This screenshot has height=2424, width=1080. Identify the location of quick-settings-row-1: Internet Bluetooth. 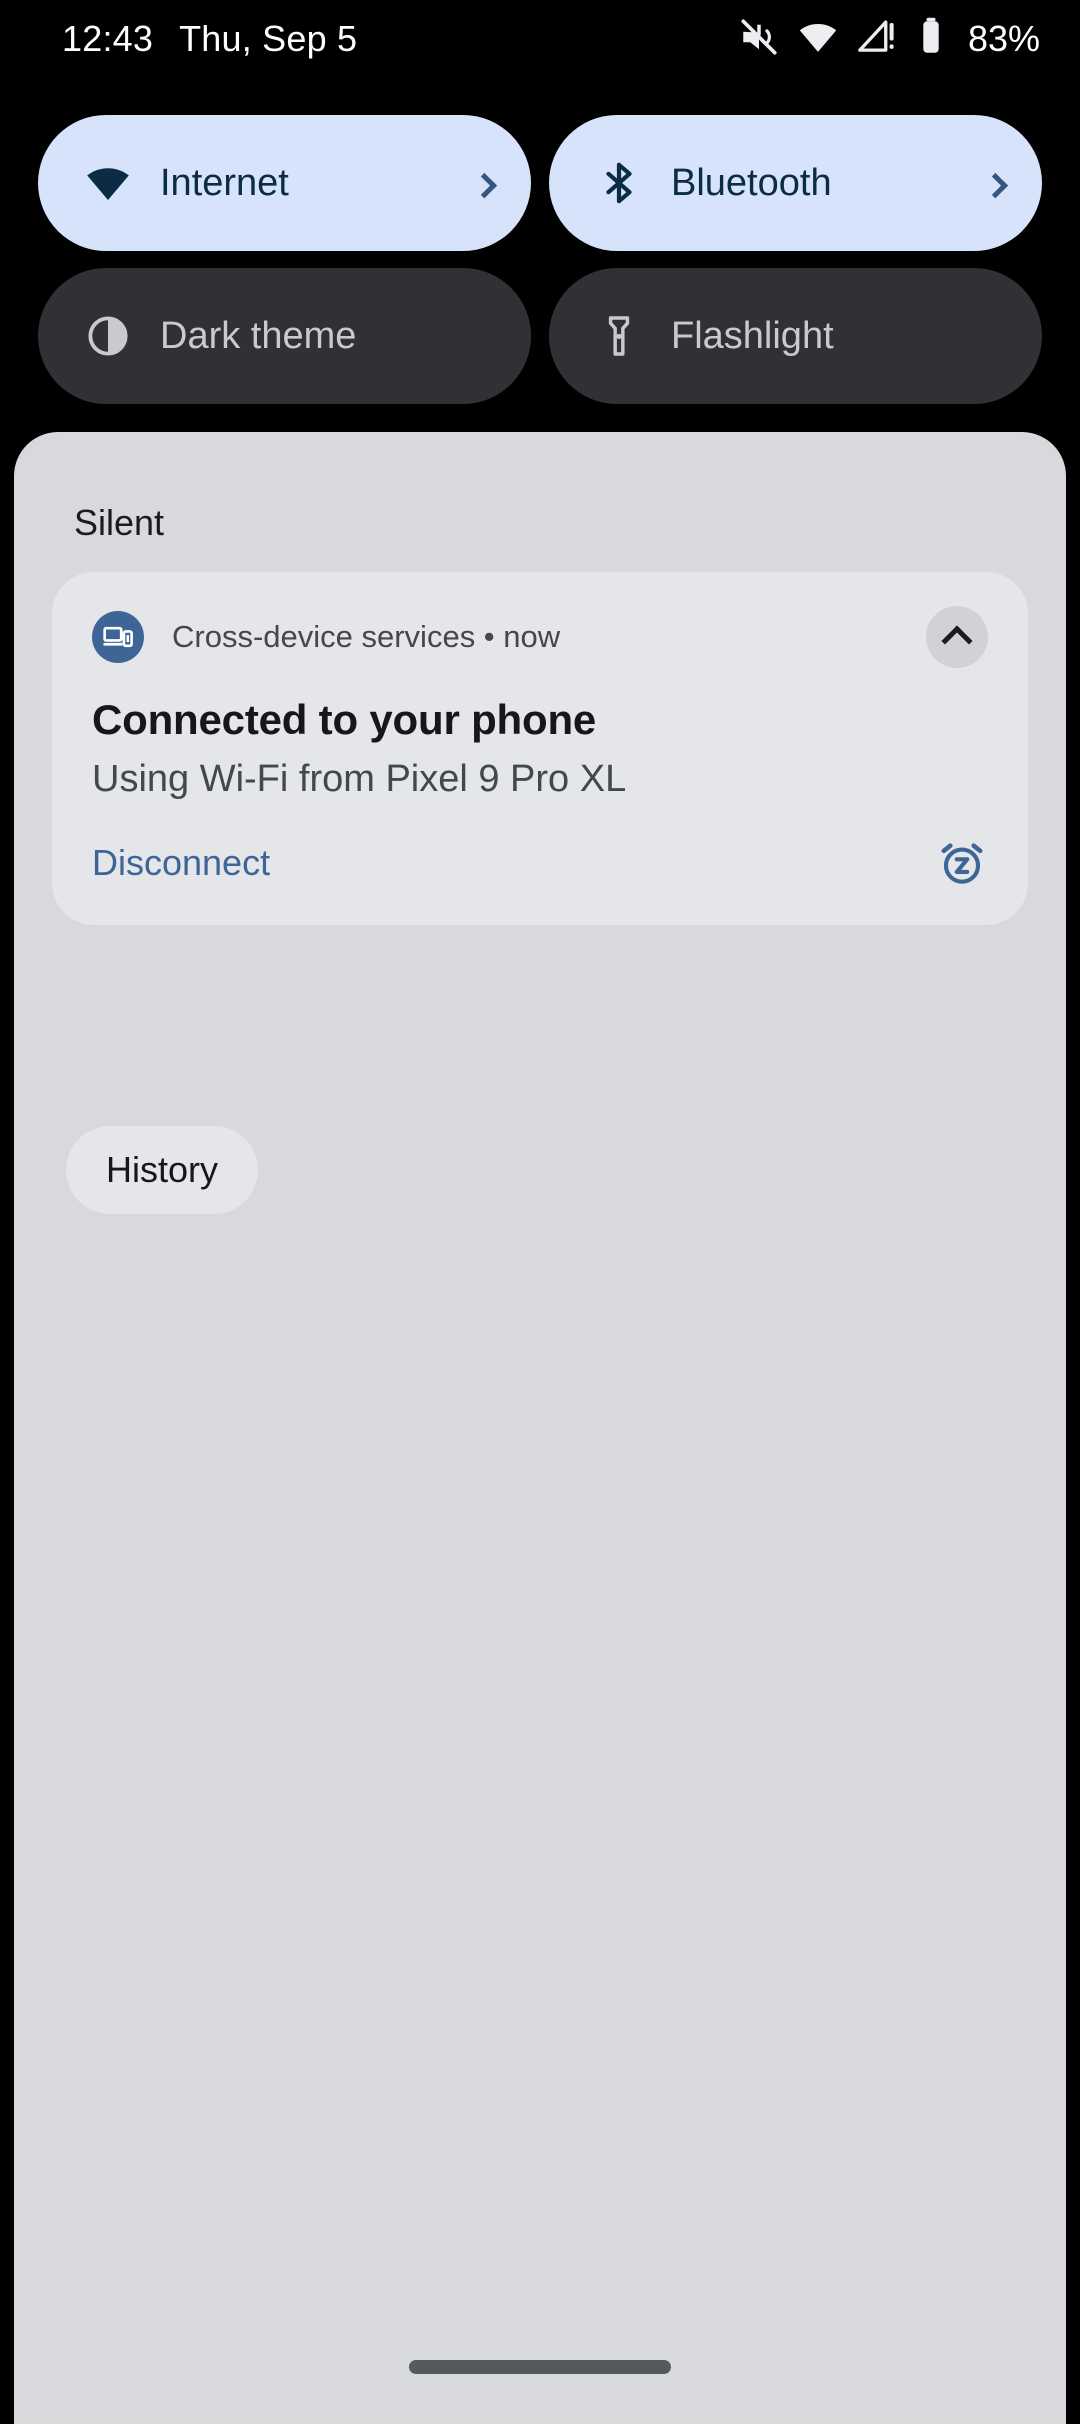
(540, 183).